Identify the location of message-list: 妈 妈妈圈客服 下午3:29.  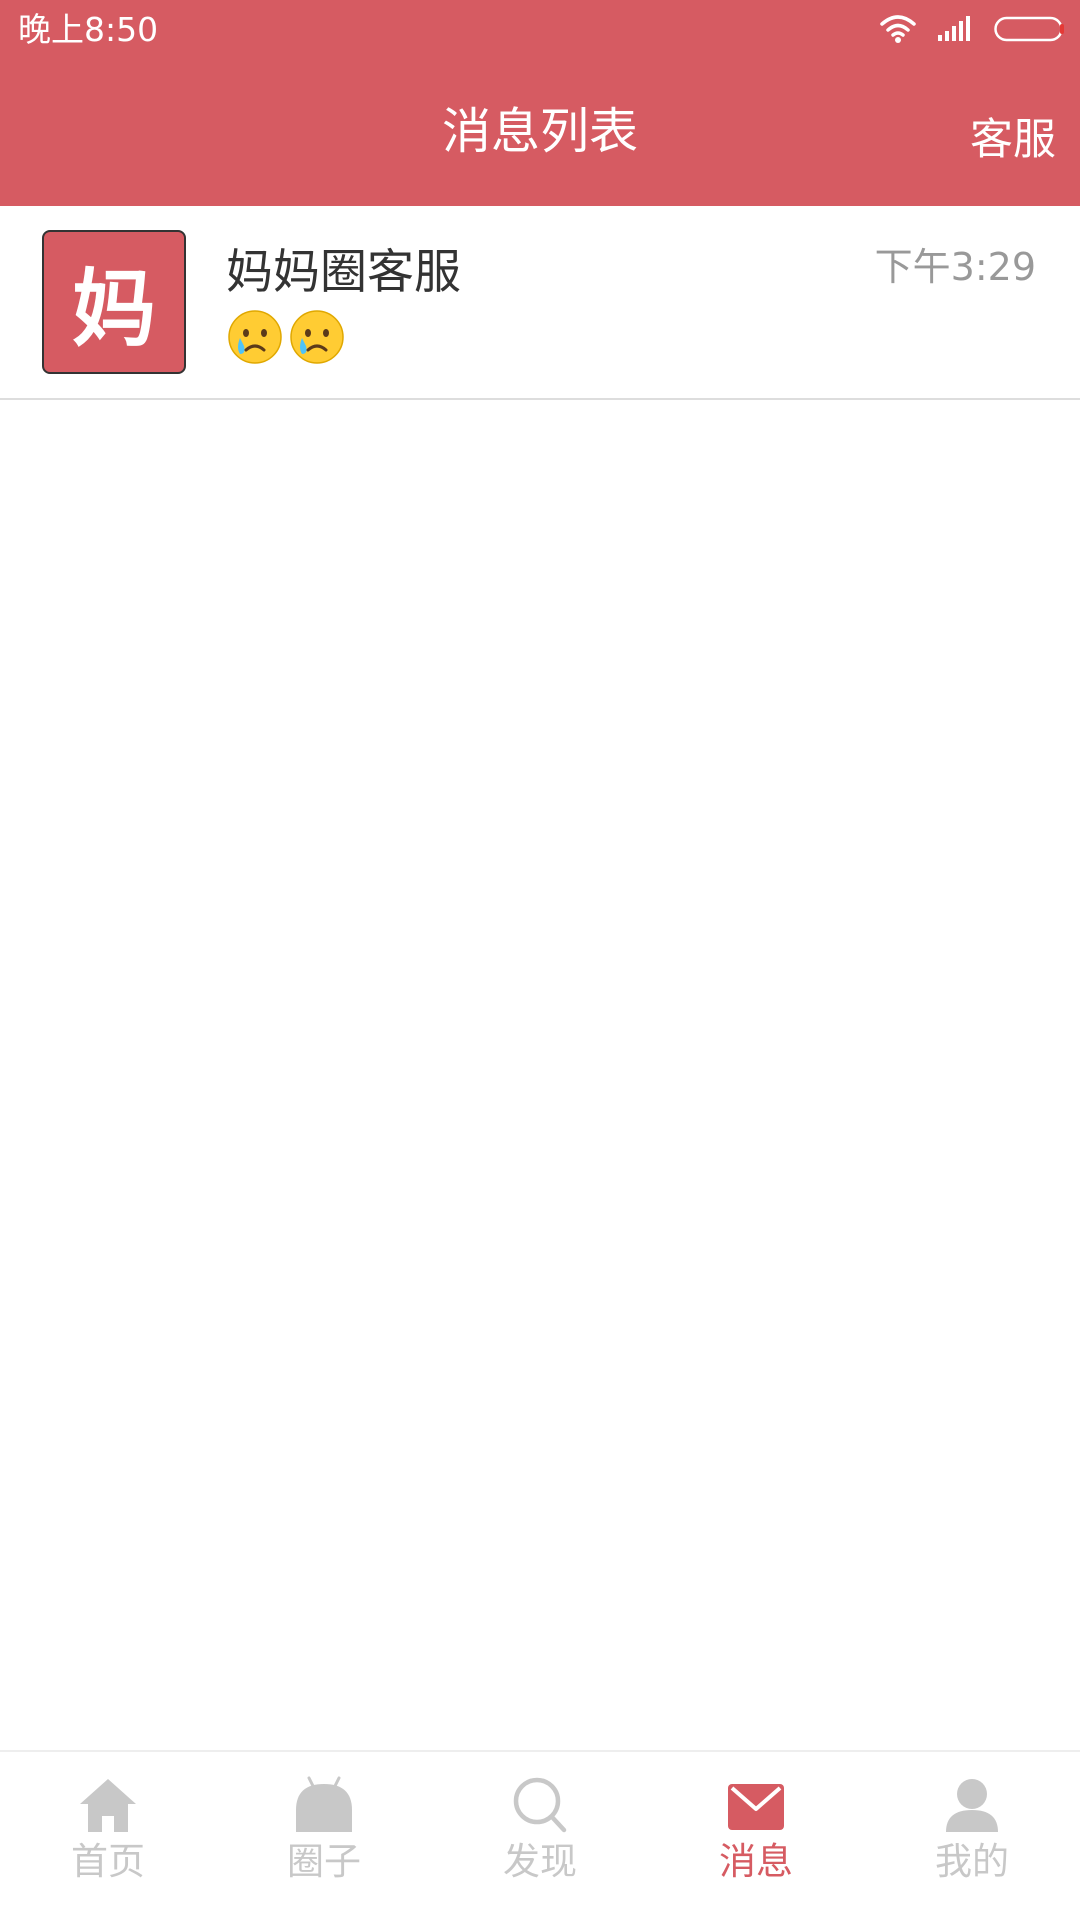
(540, 303).